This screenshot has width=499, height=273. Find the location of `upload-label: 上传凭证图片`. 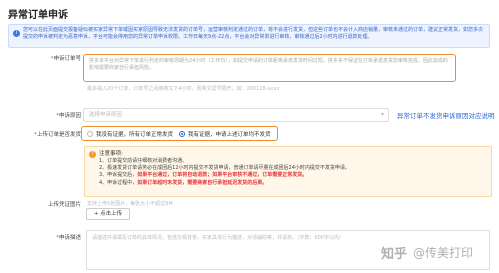

upload-label: 上传凭证图片 is located at coordinates (64, 205).